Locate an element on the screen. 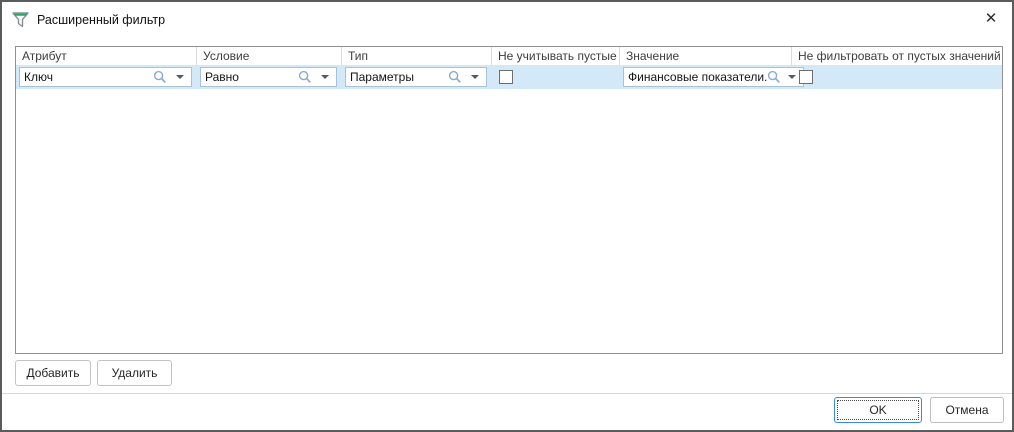 The image size is (1014, 432). type-editor: Параметры is located at coordinates (416, 77).